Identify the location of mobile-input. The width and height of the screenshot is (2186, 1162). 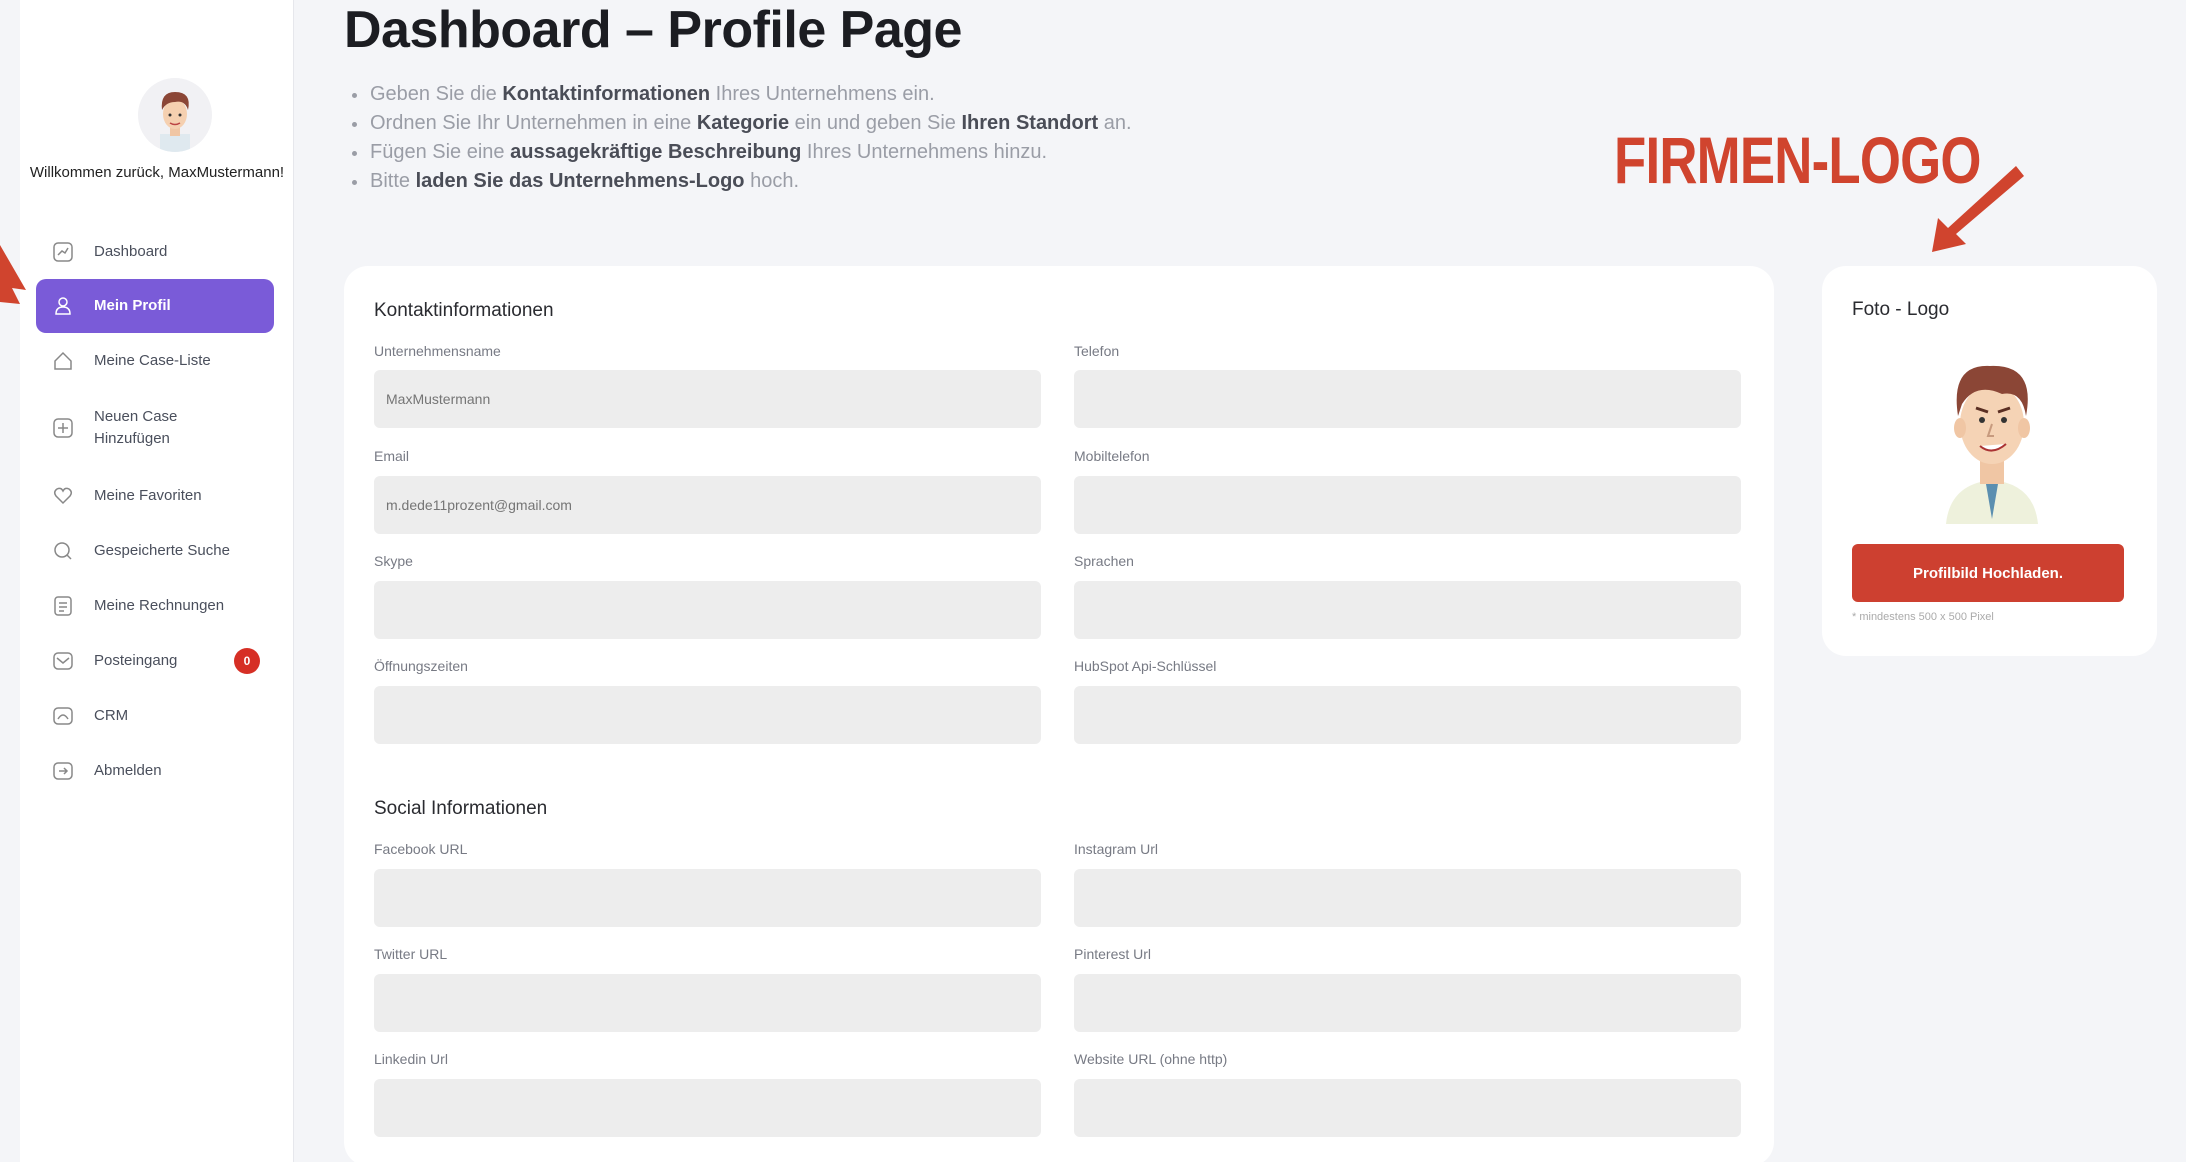
(1407, 505).